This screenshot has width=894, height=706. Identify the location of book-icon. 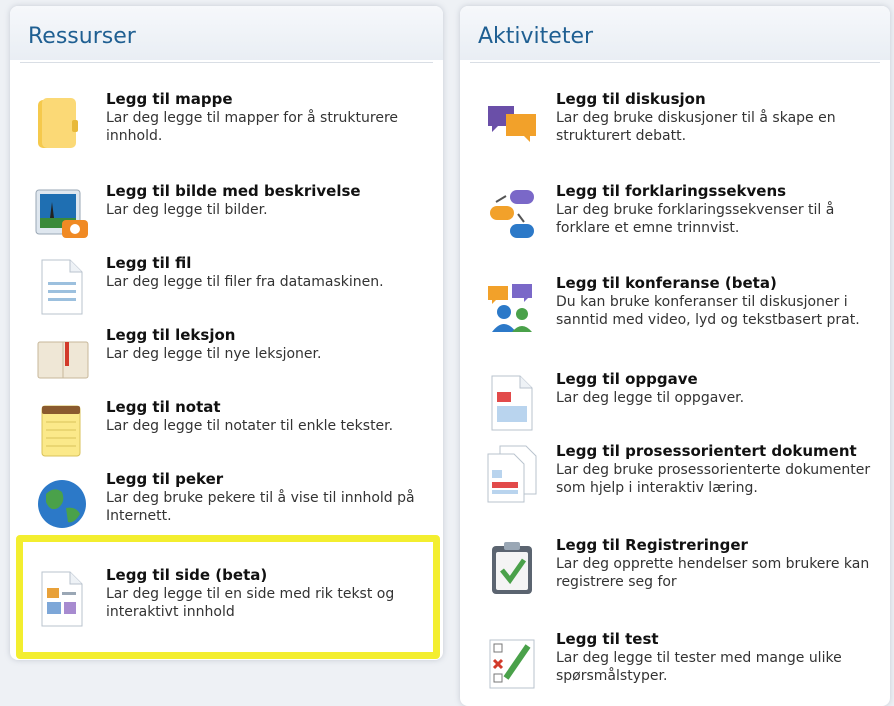
(63, 360).